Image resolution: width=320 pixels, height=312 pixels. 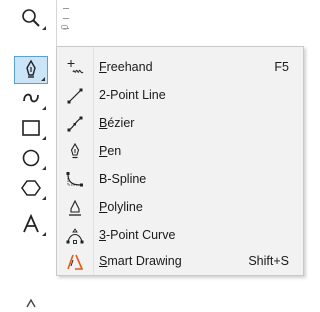 I want to click on zoom-tool, so click(x=31, y=18).